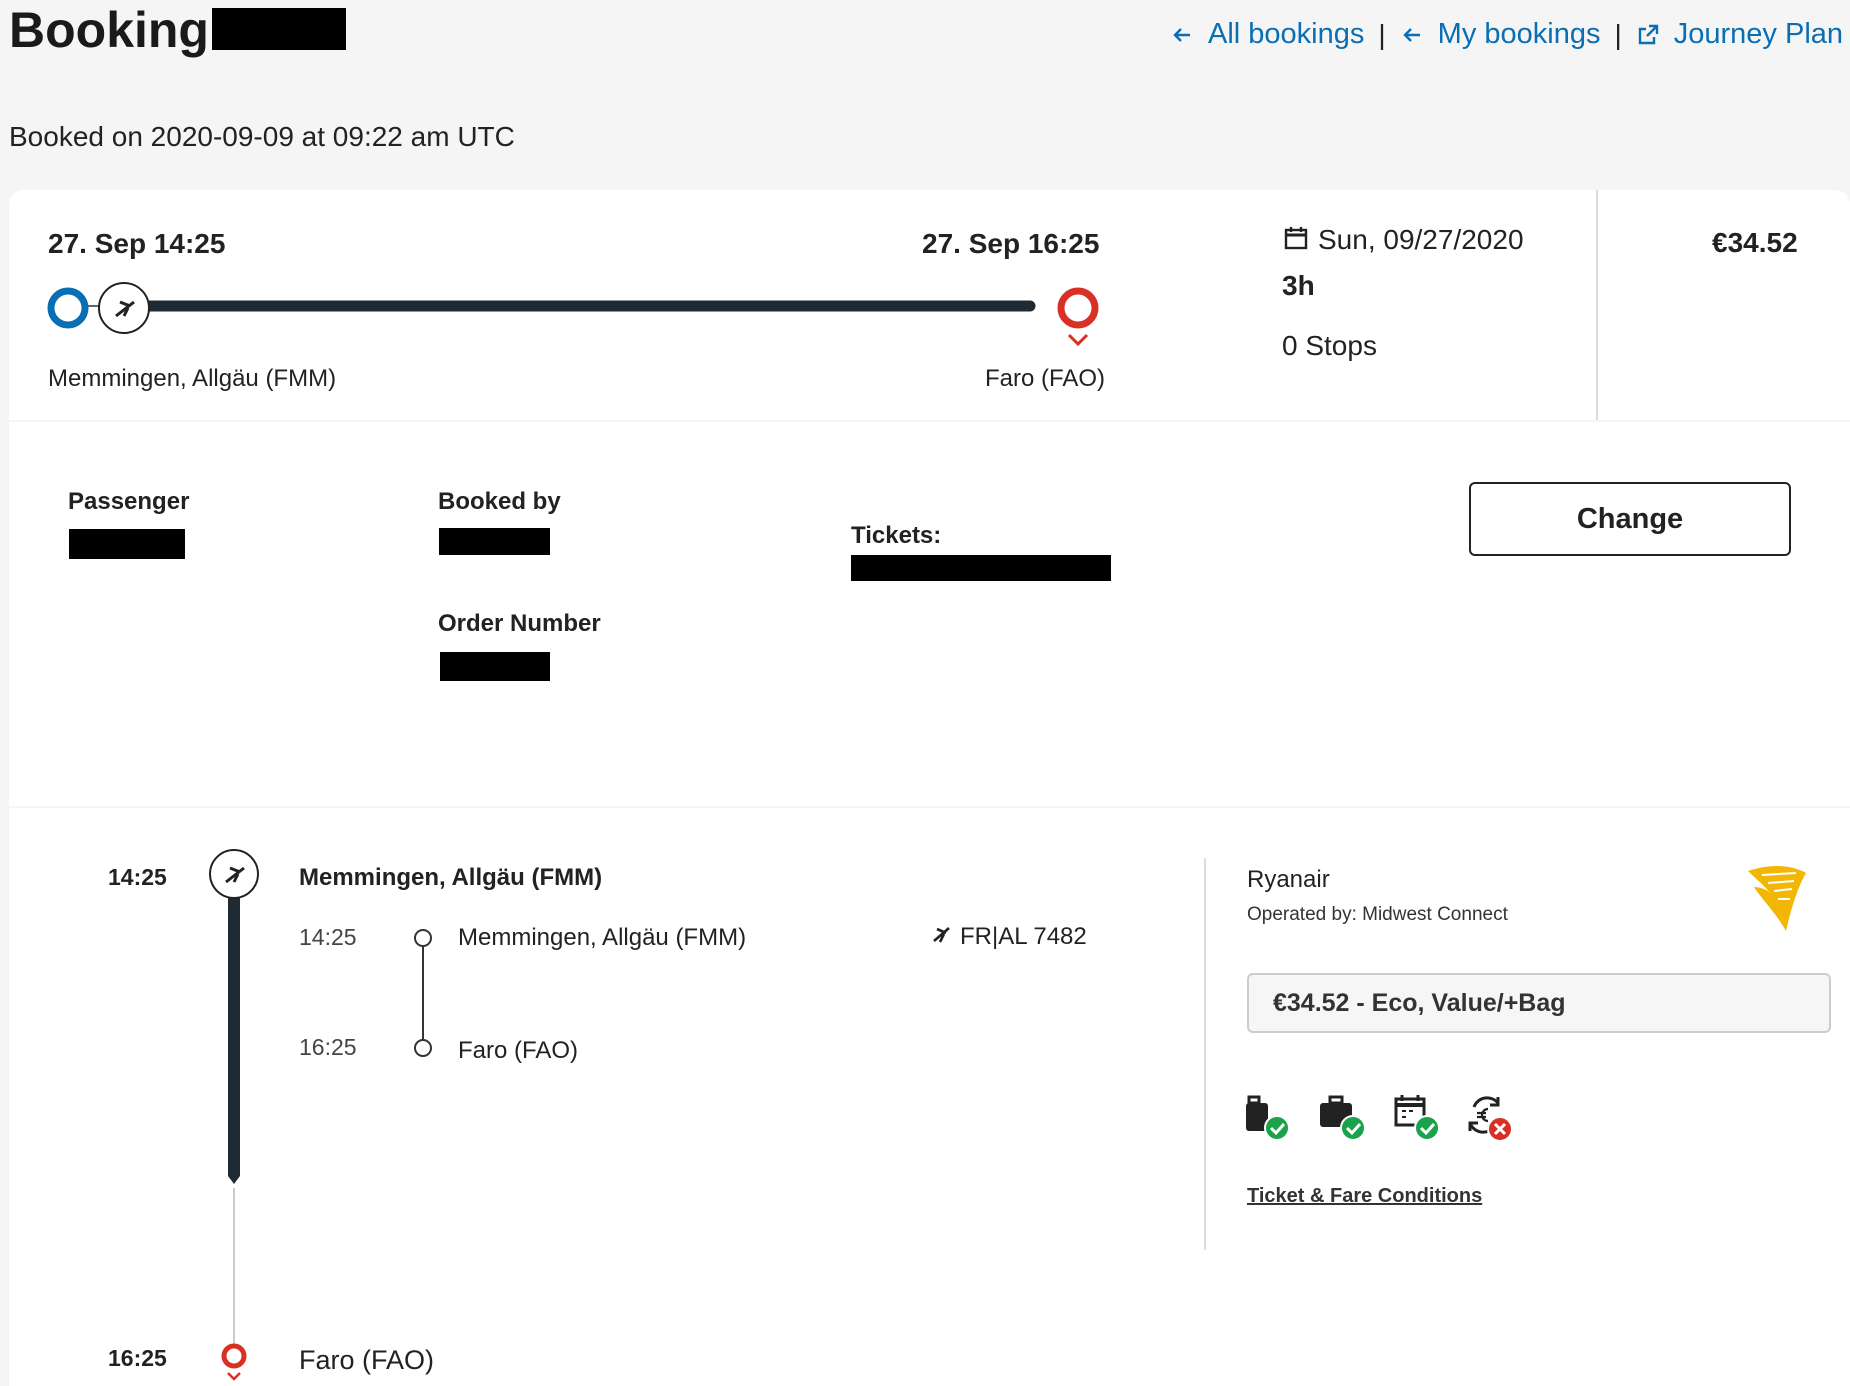 The height and width of the screenshot is (1386, 1850). I want to click on fare-selector: €34.52 - Eco, Value/+Bag, so click(1539, 1003).